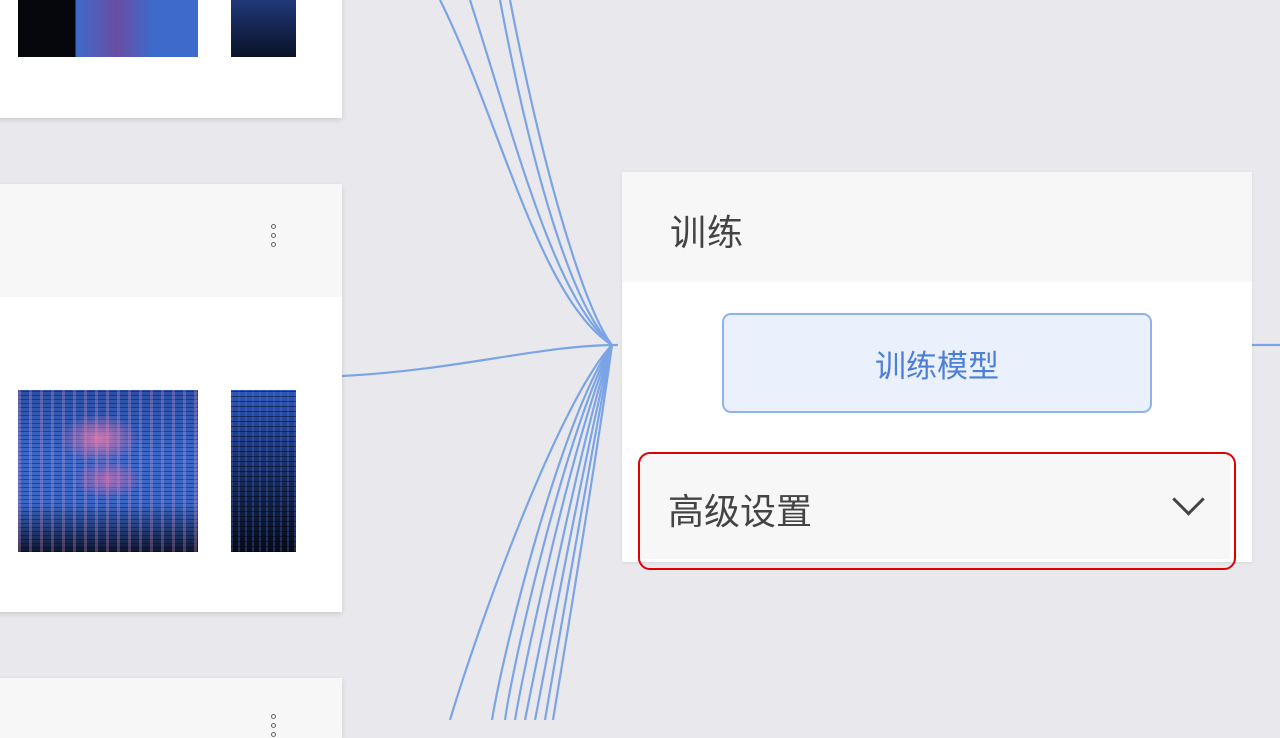  I want to click on advanced-settings-label: 高级设置, so click(740, 512).